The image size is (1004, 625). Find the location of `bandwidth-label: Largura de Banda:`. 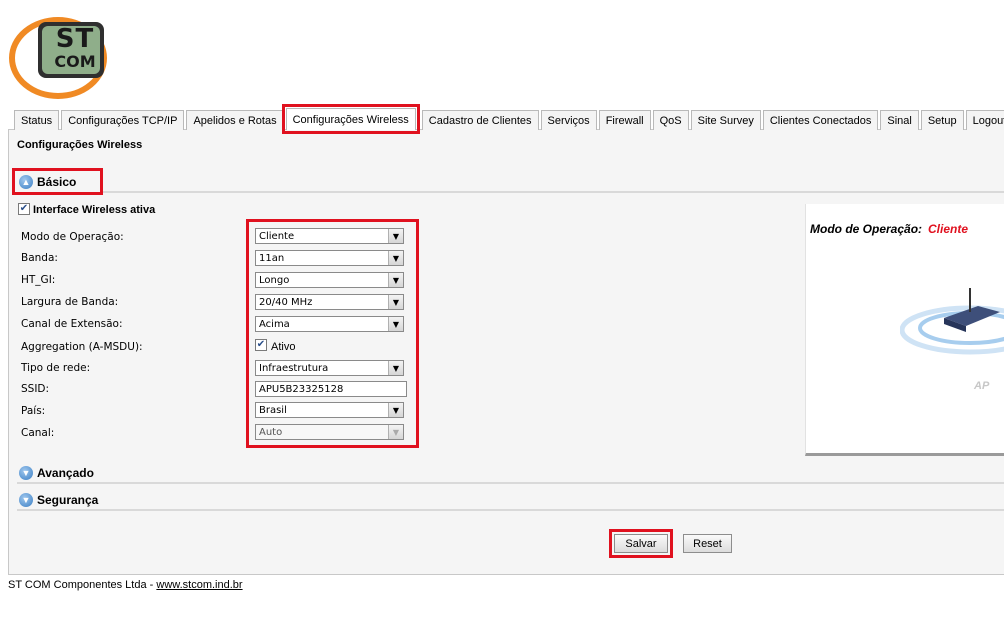

bandwidth-label: Largura de Banda: is located at coordinates (70, 302).